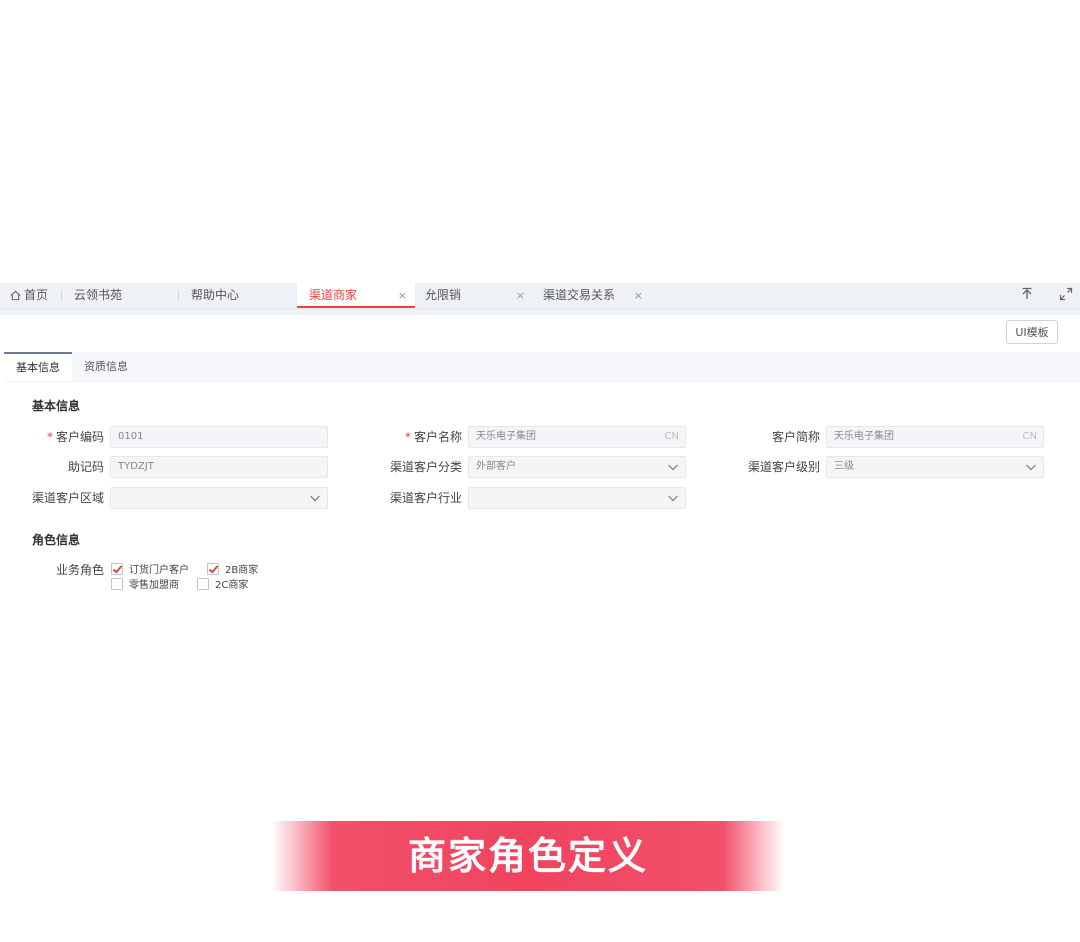 Image resolution: width=1080 pixels, height=942 pixels. I want to click on caption-banner: 商家角色定义, so click(528, 856).